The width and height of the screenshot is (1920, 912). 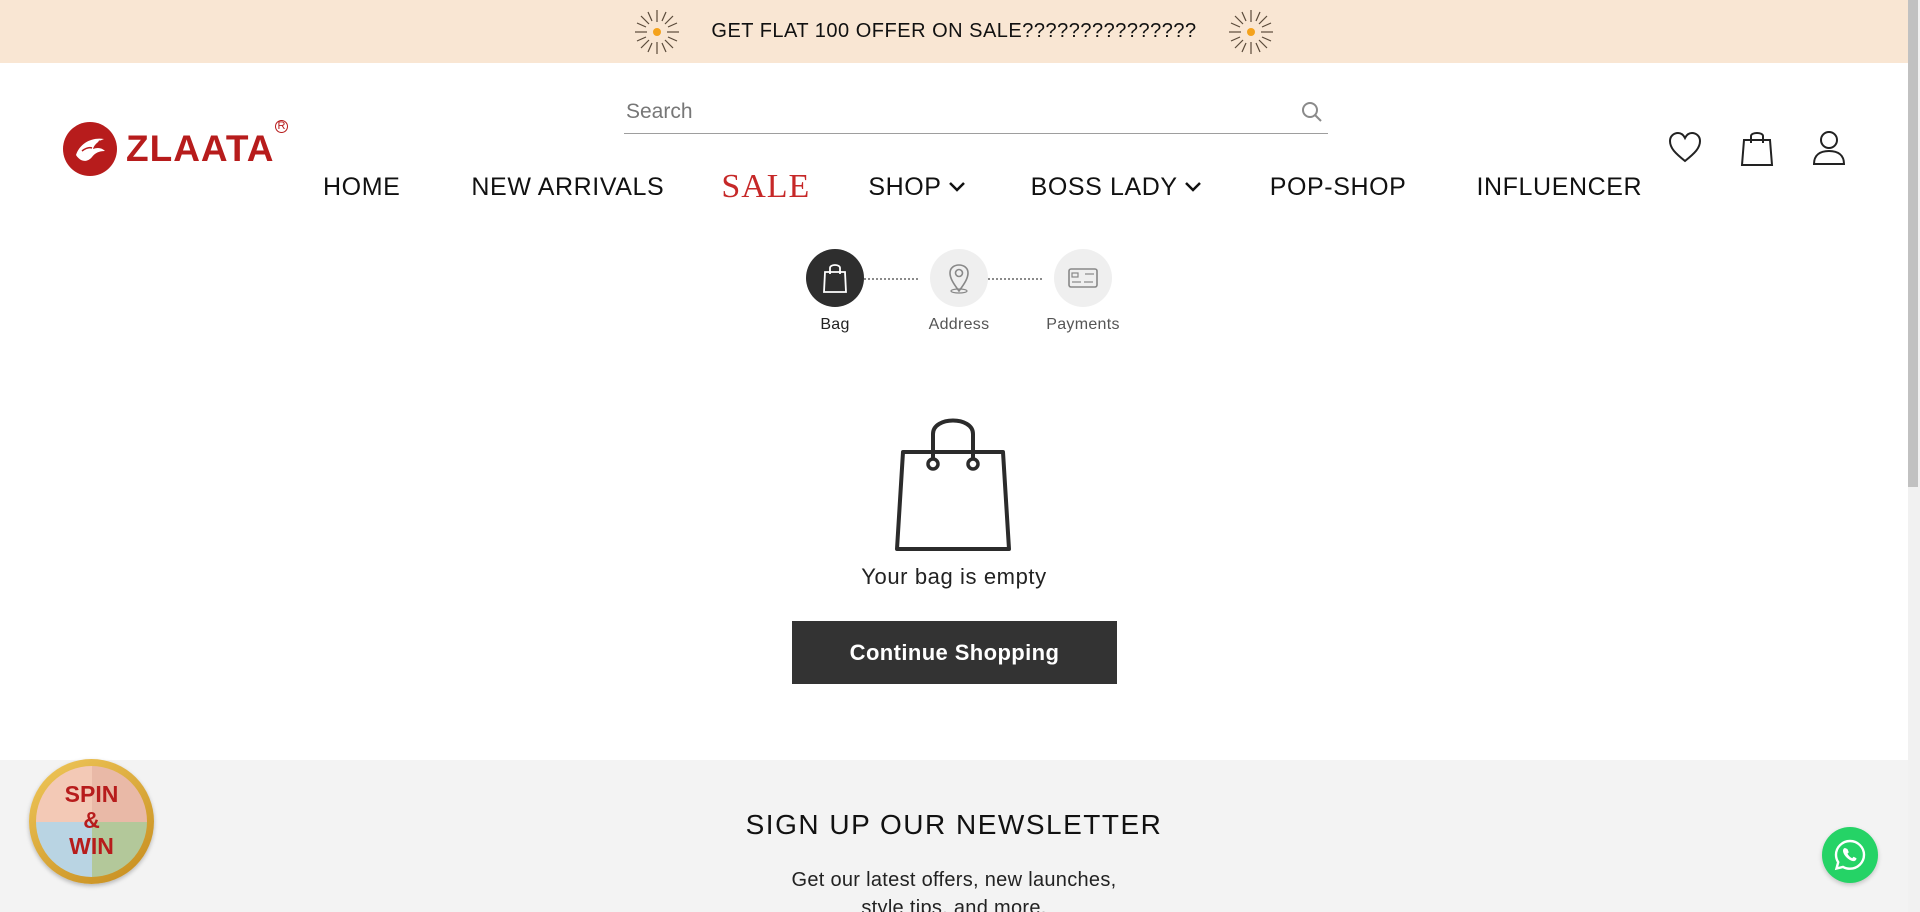 I want to click on scrollbar-thumb, so click(x=1913, y=243).